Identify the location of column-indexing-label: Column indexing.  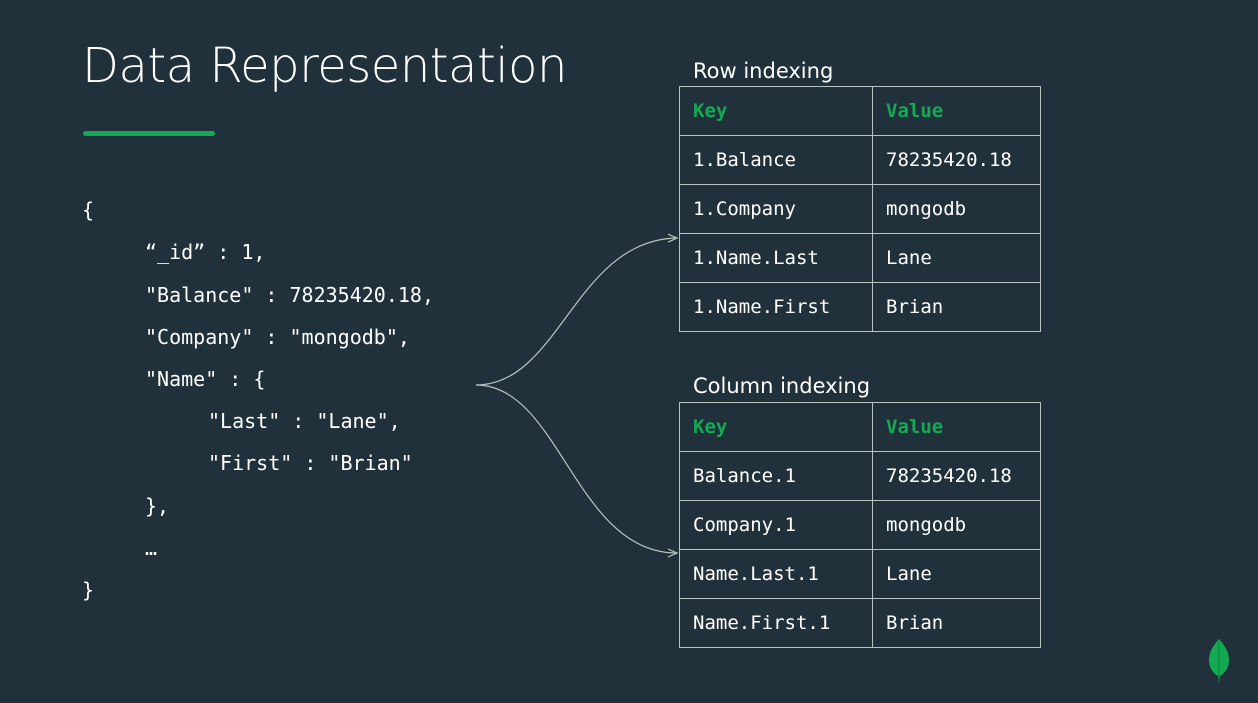
(782, 386).